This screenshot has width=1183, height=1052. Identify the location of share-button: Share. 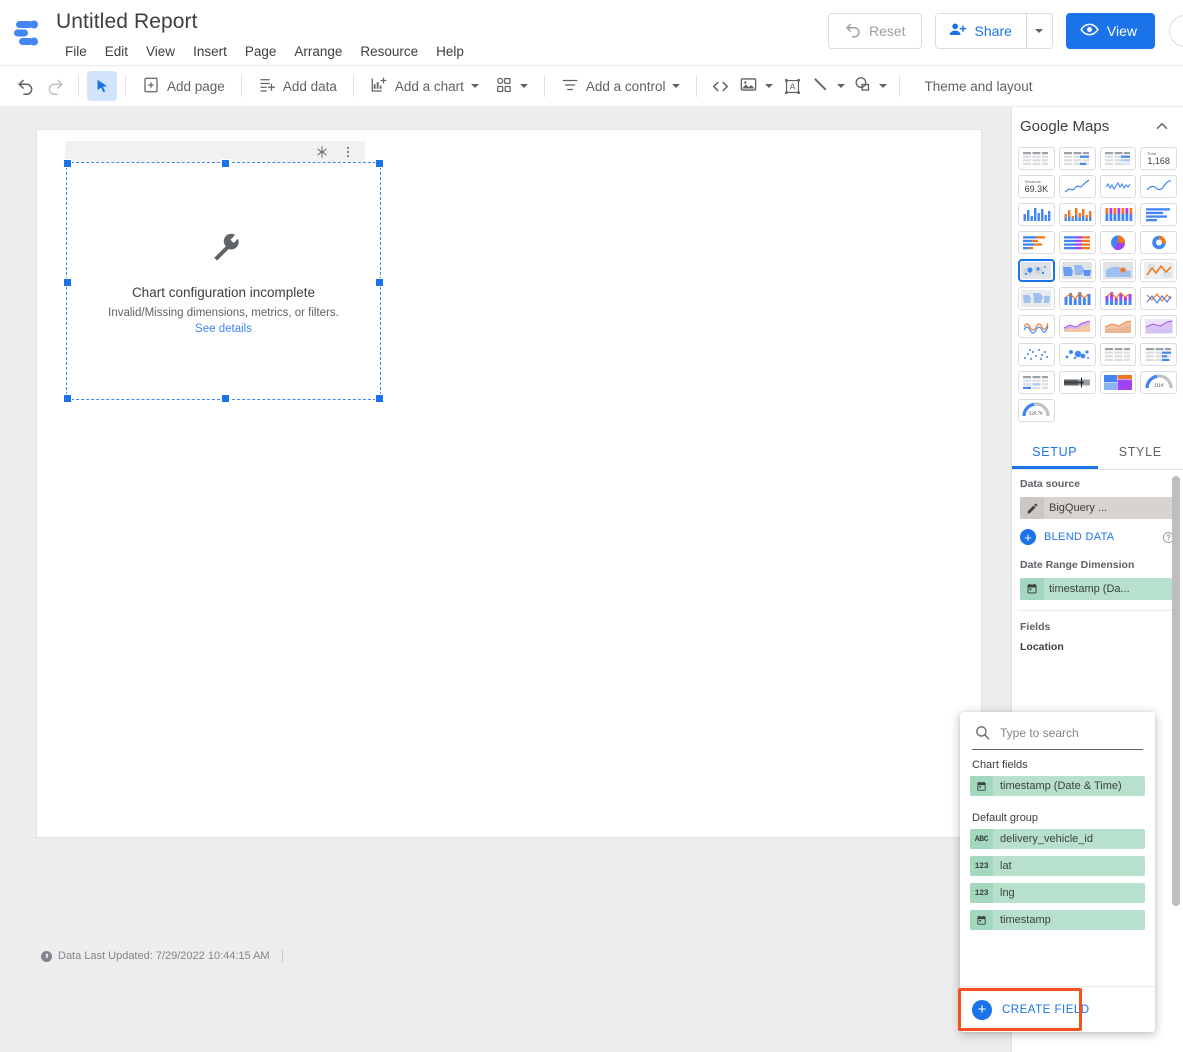
(980, 31).